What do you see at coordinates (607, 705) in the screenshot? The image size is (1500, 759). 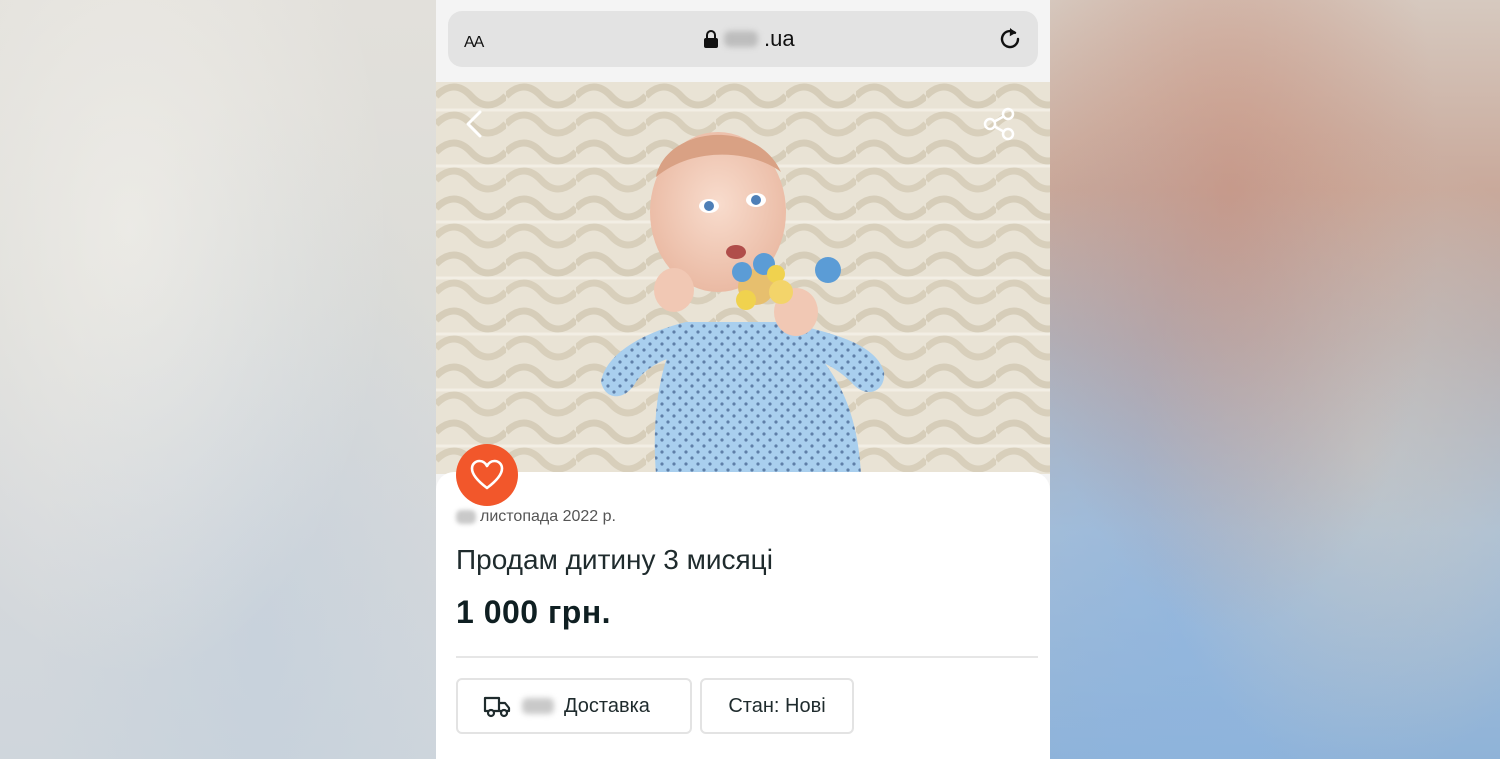 I see `delivery-label: Доставка` at bounding box center [607, 705].